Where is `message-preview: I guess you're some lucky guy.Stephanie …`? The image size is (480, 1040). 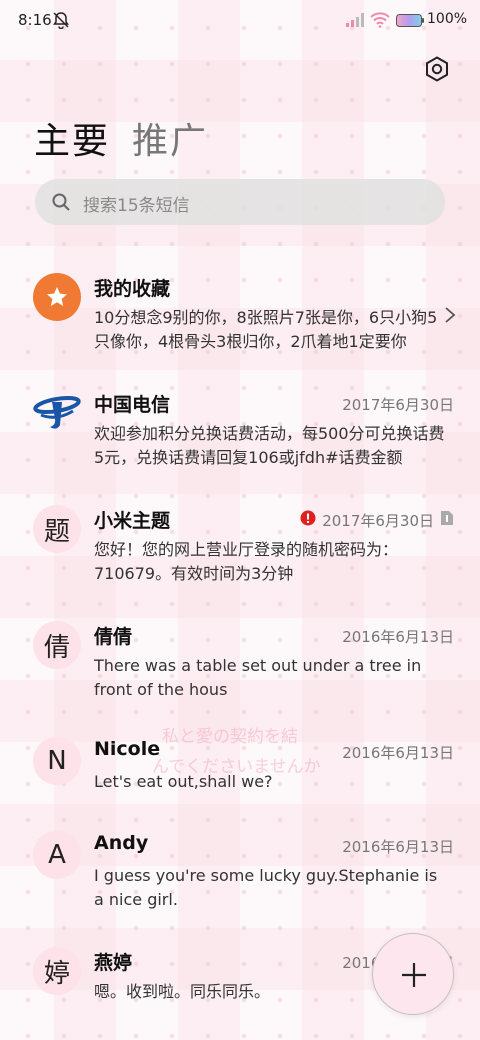
message-preview: I guess you're some lucky guy.Stephanie … is located at coordinates (266, 887).